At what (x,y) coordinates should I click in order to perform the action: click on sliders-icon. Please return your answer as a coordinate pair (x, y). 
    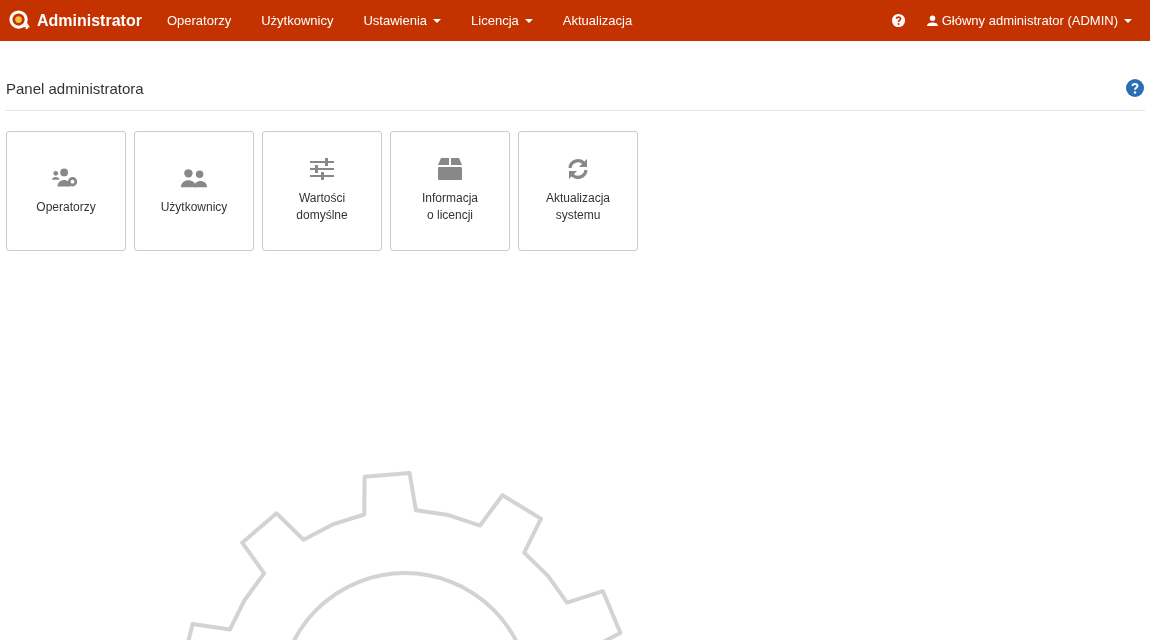
    Looking at the image, I should click on (322, 169).